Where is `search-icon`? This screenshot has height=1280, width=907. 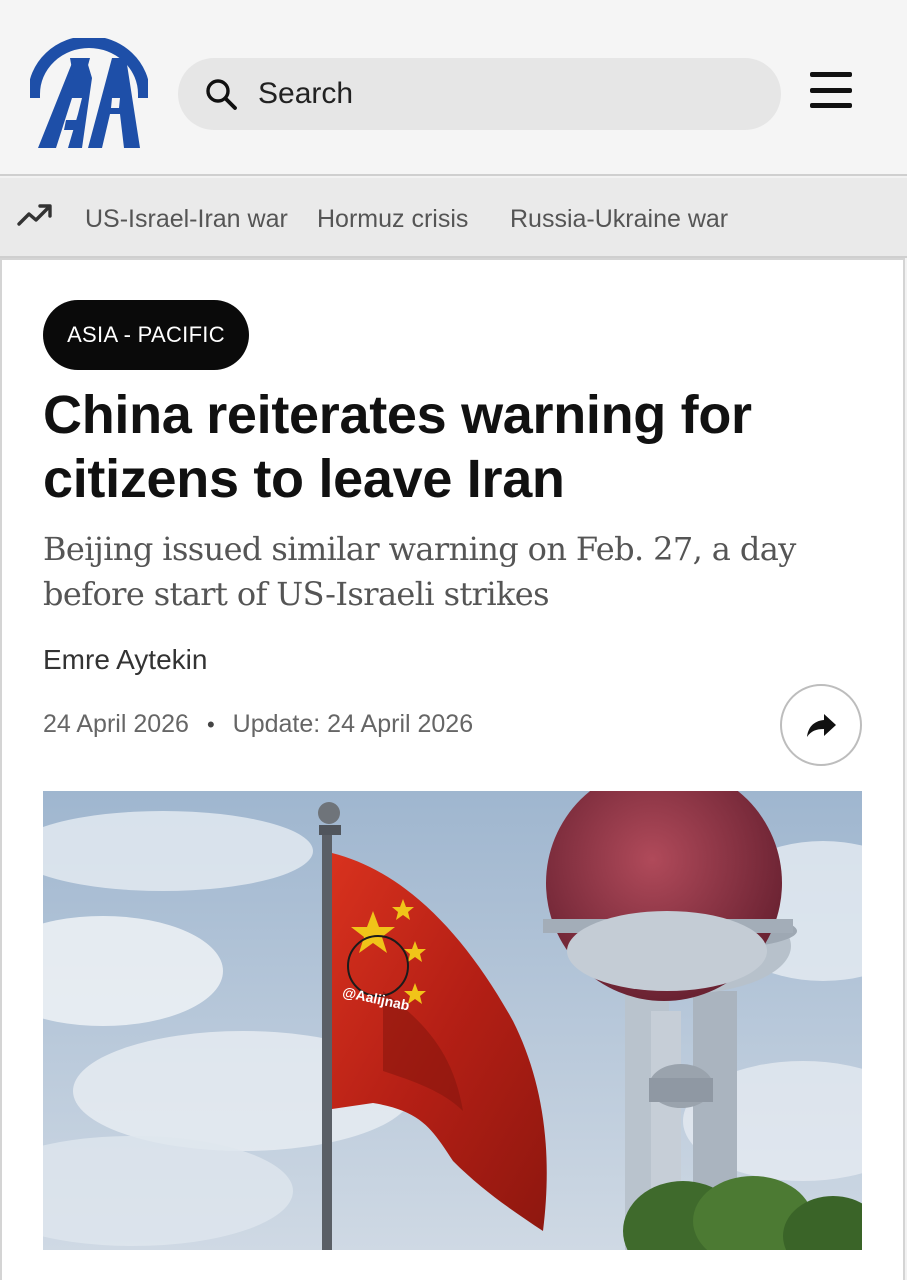
search-icon is located at coordinates (221, 94).